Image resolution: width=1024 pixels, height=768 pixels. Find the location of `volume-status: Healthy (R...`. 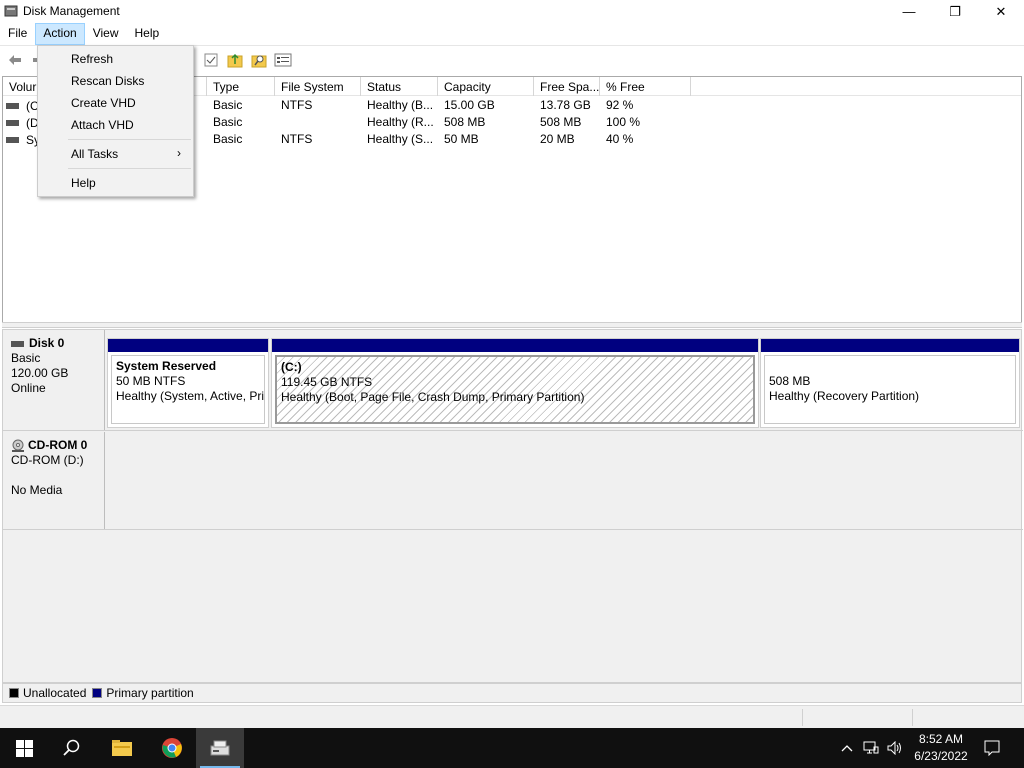

volume-status: Healthy (R... is located at coordinates (400, 122).